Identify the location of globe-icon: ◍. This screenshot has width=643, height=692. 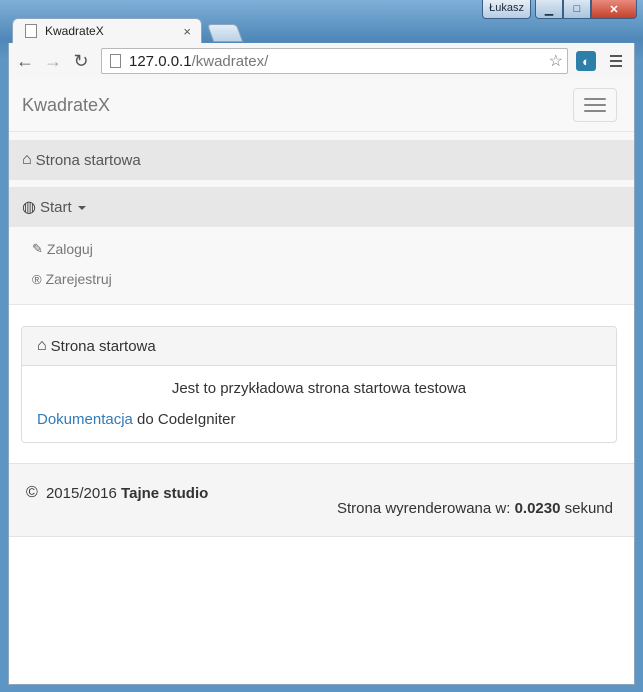
(29, 207).